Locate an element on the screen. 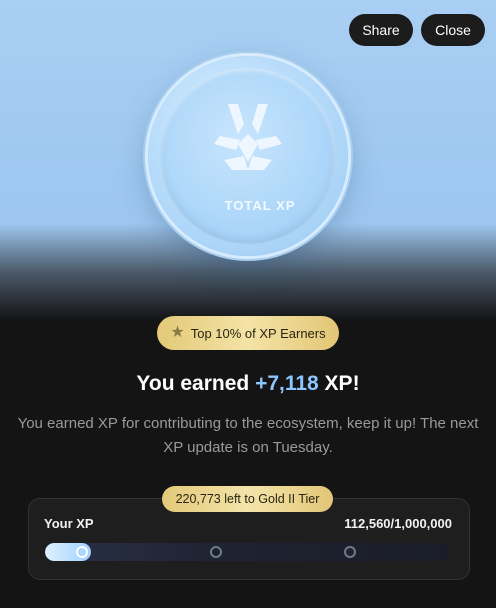 The height and width of the screenshot is (608, 496). share-button: Share is located at coordinates (381, 30).